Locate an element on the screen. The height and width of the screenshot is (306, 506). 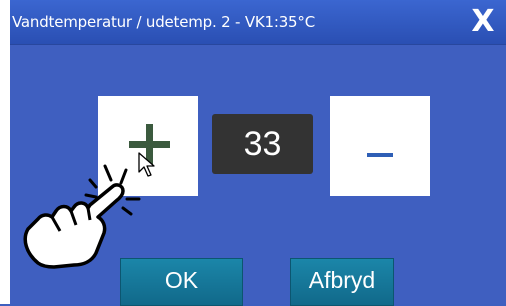
temperature-value: 33 is located at coordinates (262, 144).